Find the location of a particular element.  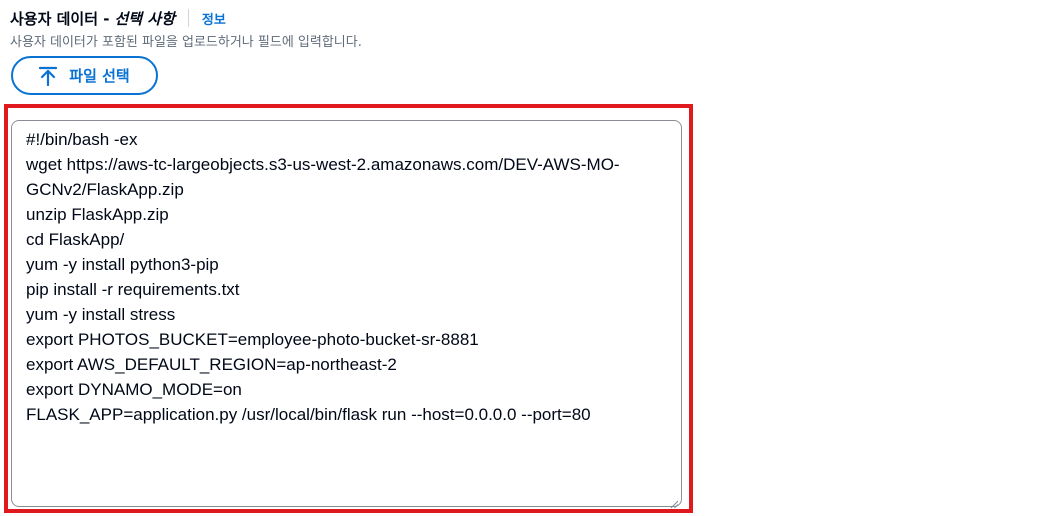

header-divider is located at coordinates (188, 18).